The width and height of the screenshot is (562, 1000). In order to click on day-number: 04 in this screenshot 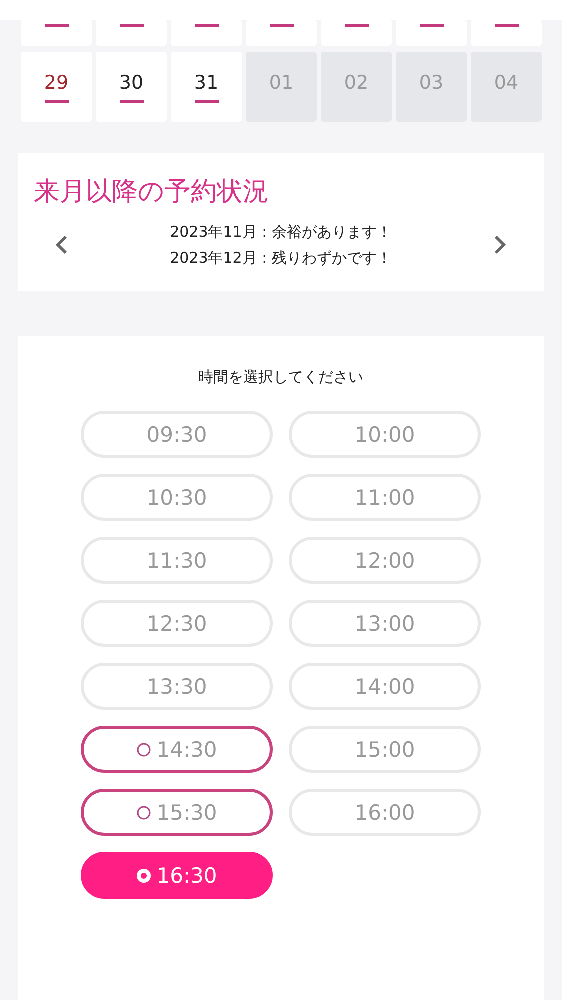, I will do `click(506, 83)`.